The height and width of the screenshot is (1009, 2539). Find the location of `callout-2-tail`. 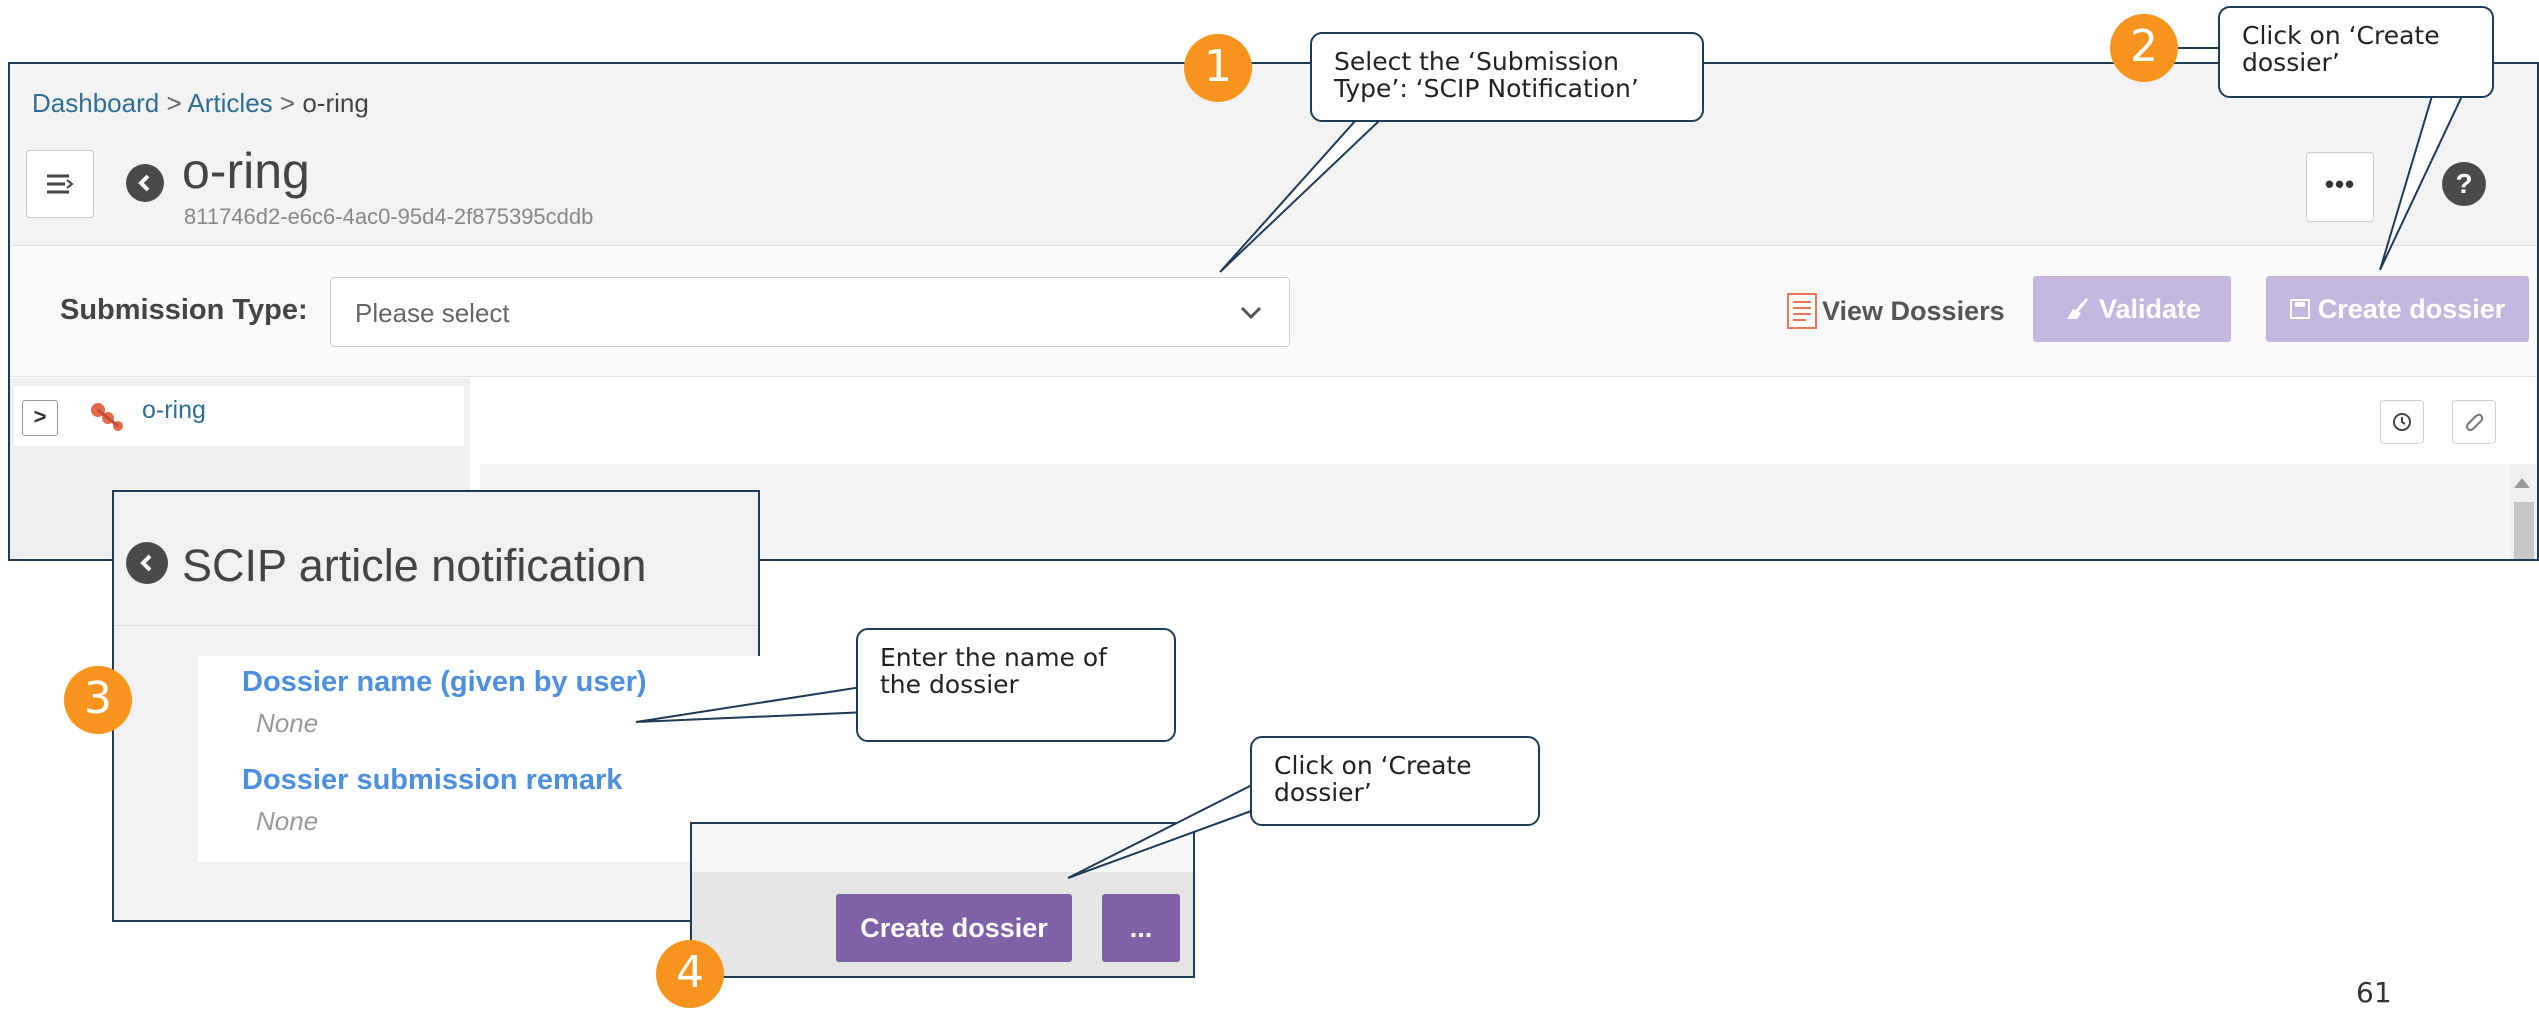

callout-2-tail is located at coordinates (2421, 183).